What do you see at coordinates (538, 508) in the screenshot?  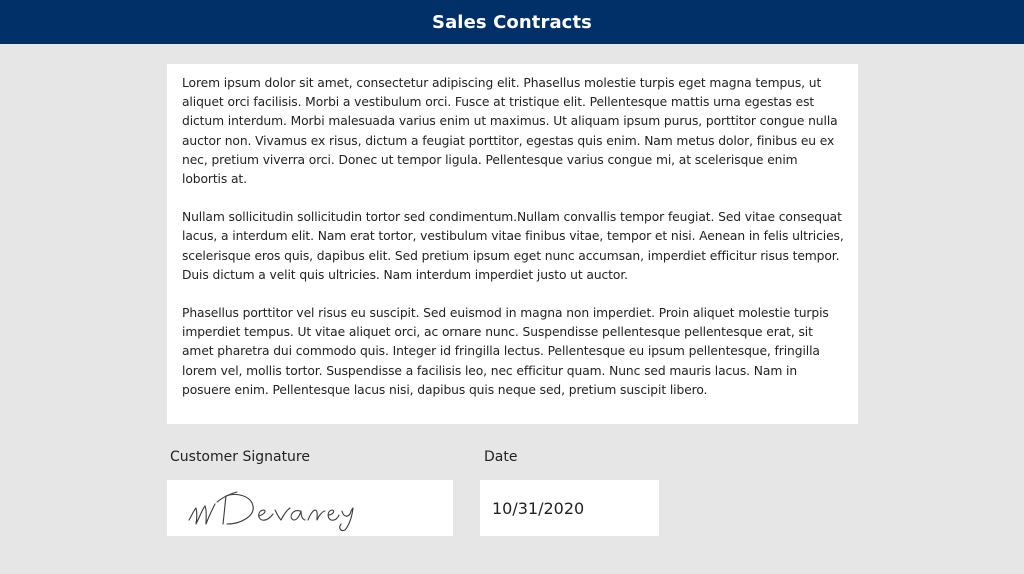 I see `date-value: 10/31/2020` at bounding box center [538, 508].